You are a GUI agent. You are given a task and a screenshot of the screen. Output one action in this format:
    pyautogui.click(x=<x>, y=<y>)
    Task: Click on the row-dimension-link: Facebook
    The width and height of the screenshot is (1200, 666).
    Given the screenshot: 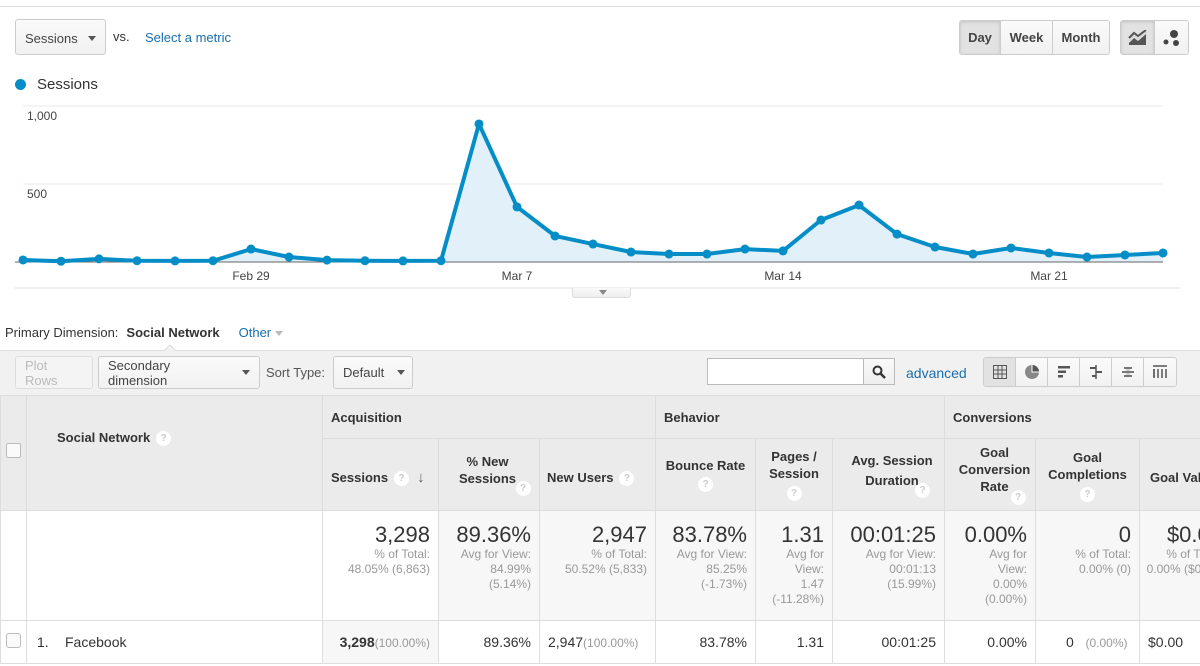 What is the action you would take?
    pyautogui.click(x=95, y=642)
    